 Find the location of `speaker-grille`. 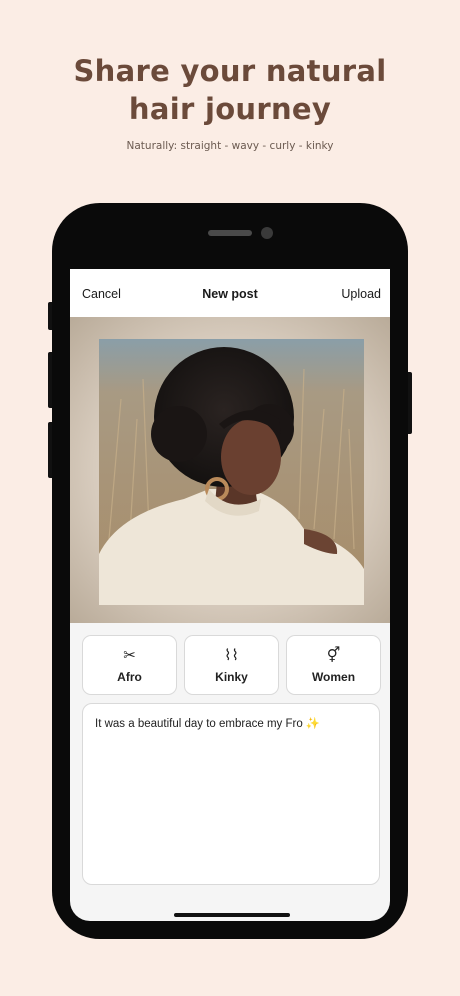

speaker-grille is located at coordinates (230, 233).